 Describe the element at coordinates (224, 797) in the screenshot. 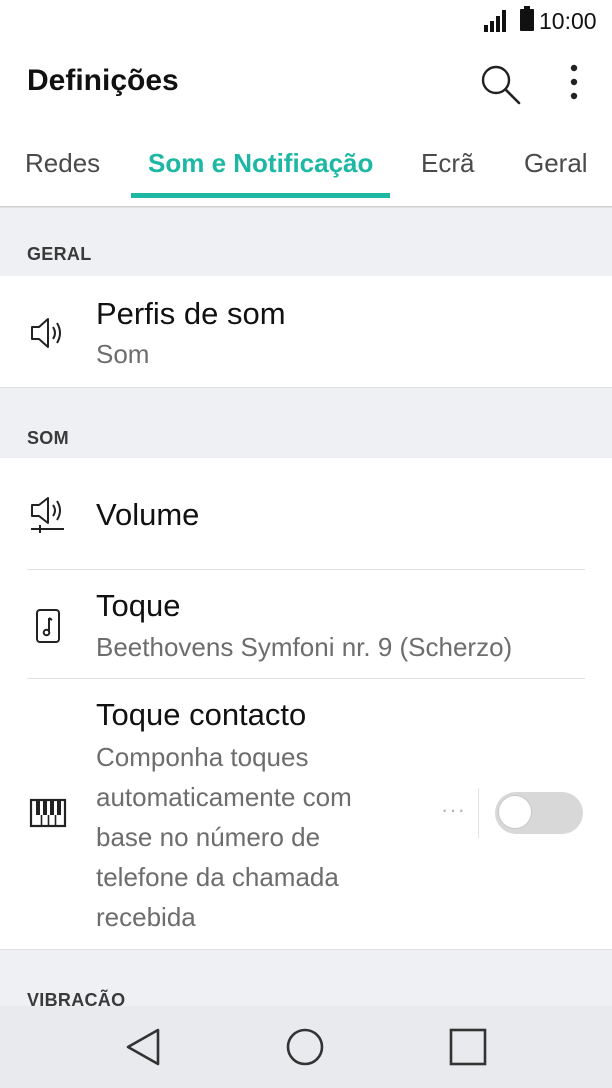

I see `description-line: automaticamente com` at that location.